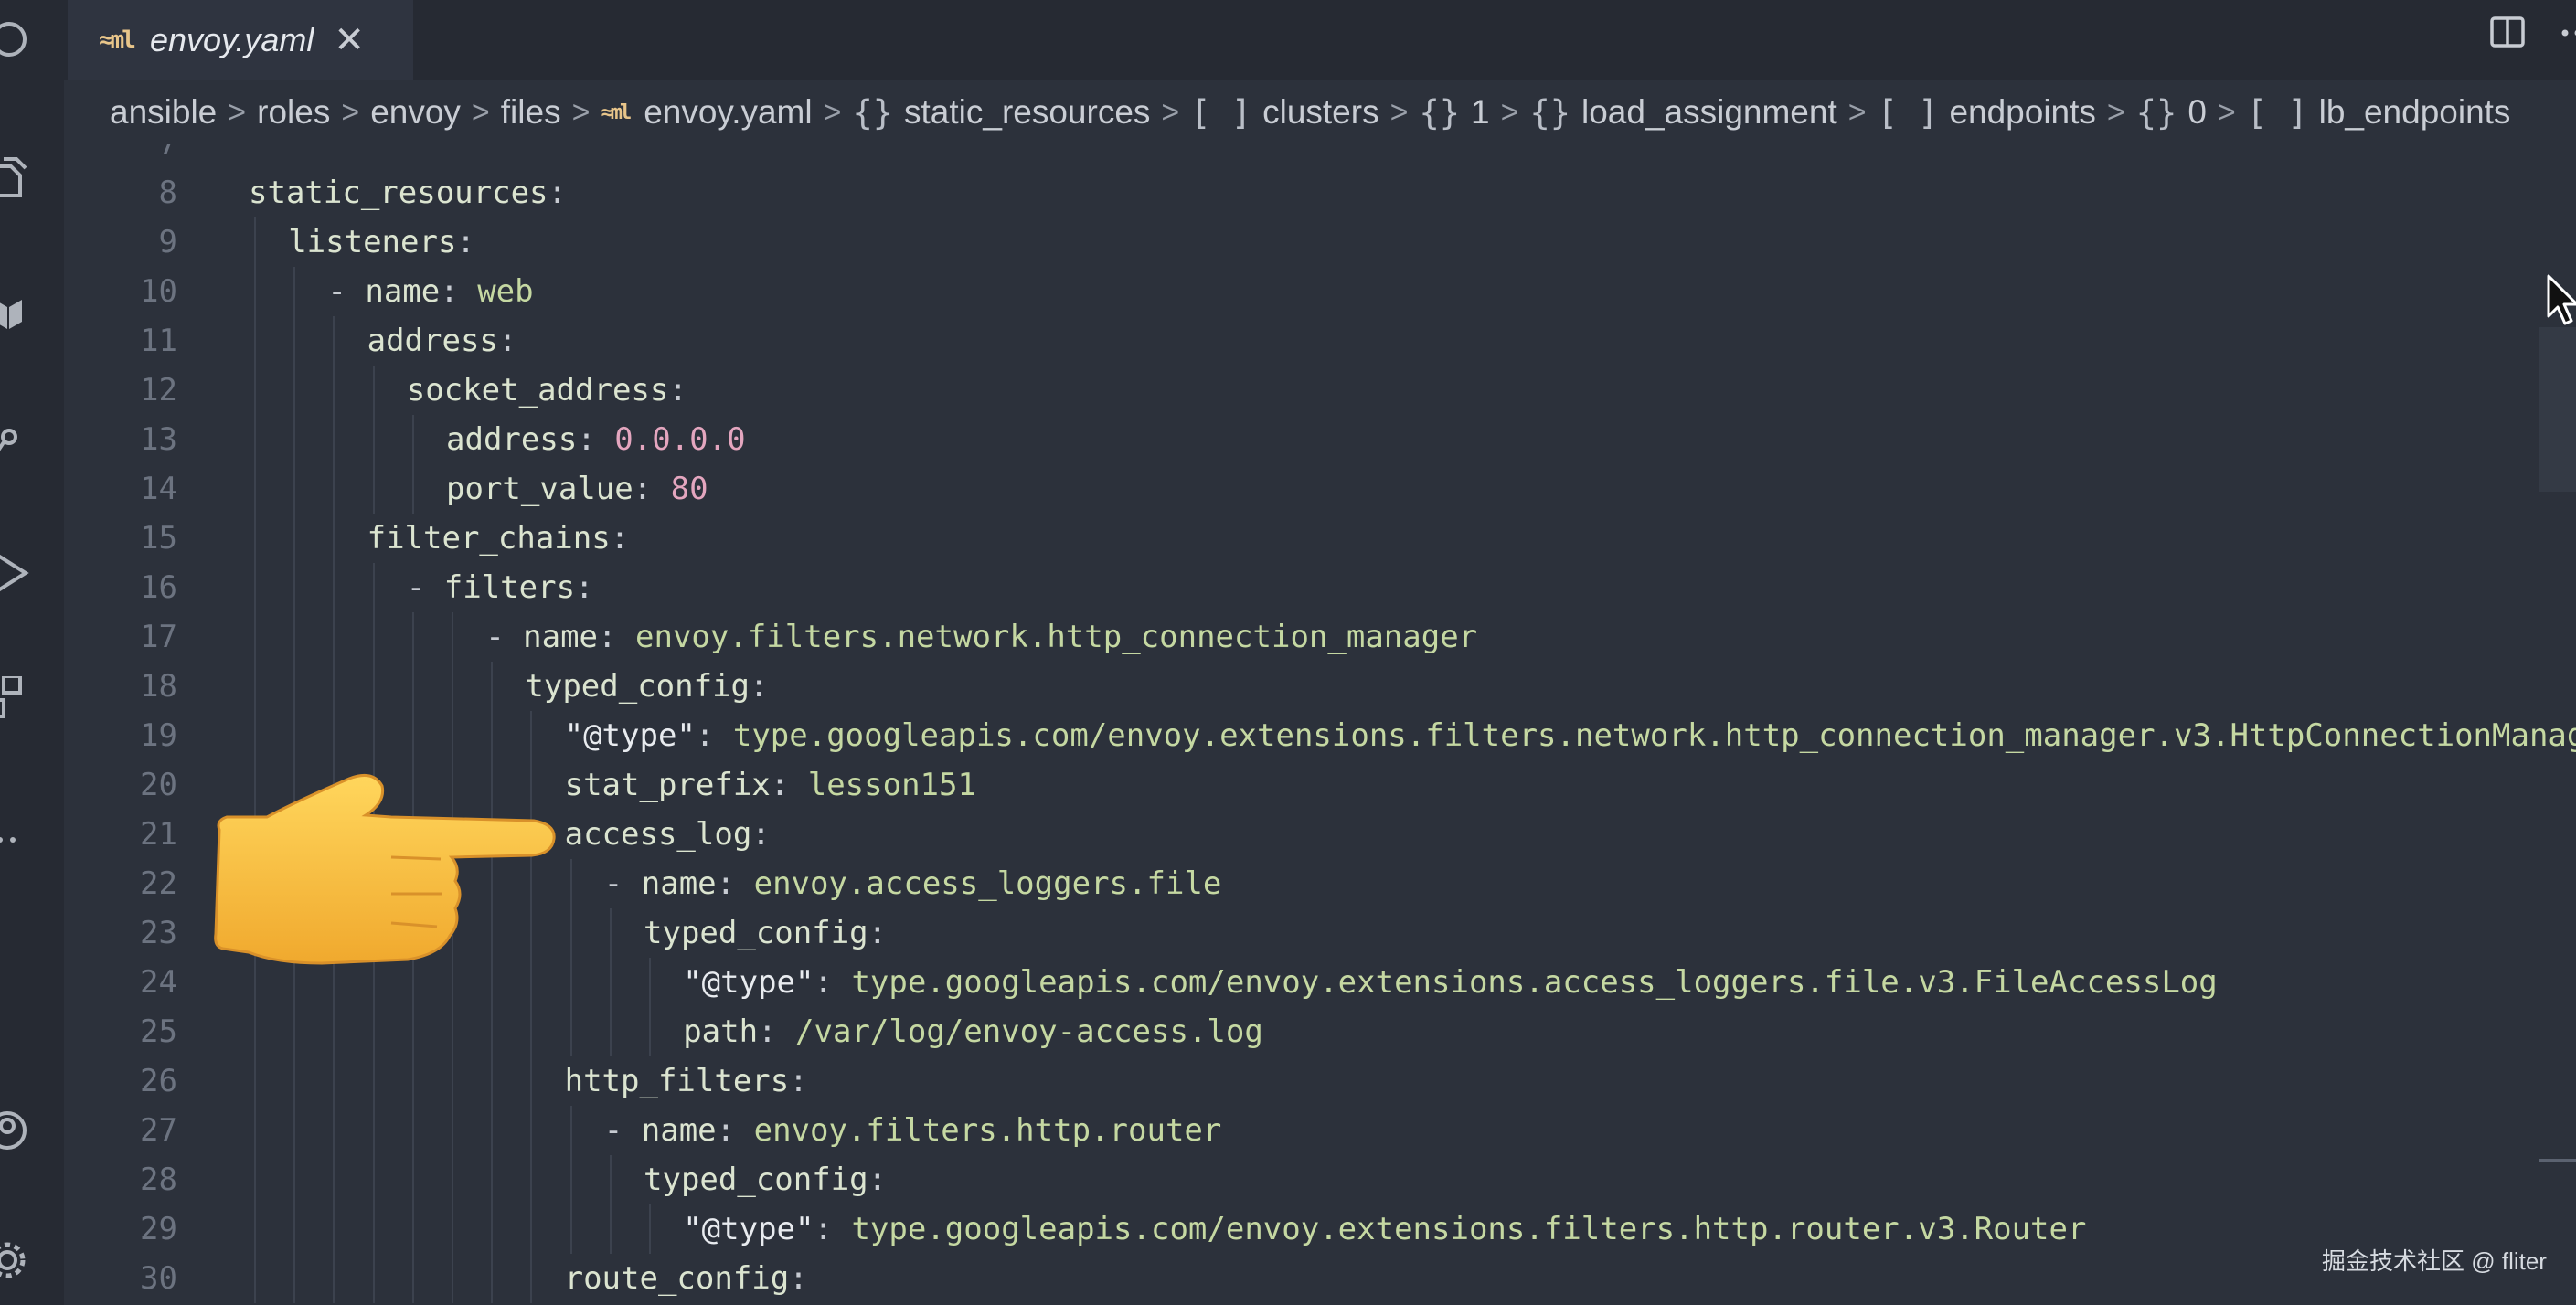 The height and width of the screenshot is (1305, 2576). I want to click on code-line: 25 path: /var/log/envoy-access.log, so click(1307, 1031).